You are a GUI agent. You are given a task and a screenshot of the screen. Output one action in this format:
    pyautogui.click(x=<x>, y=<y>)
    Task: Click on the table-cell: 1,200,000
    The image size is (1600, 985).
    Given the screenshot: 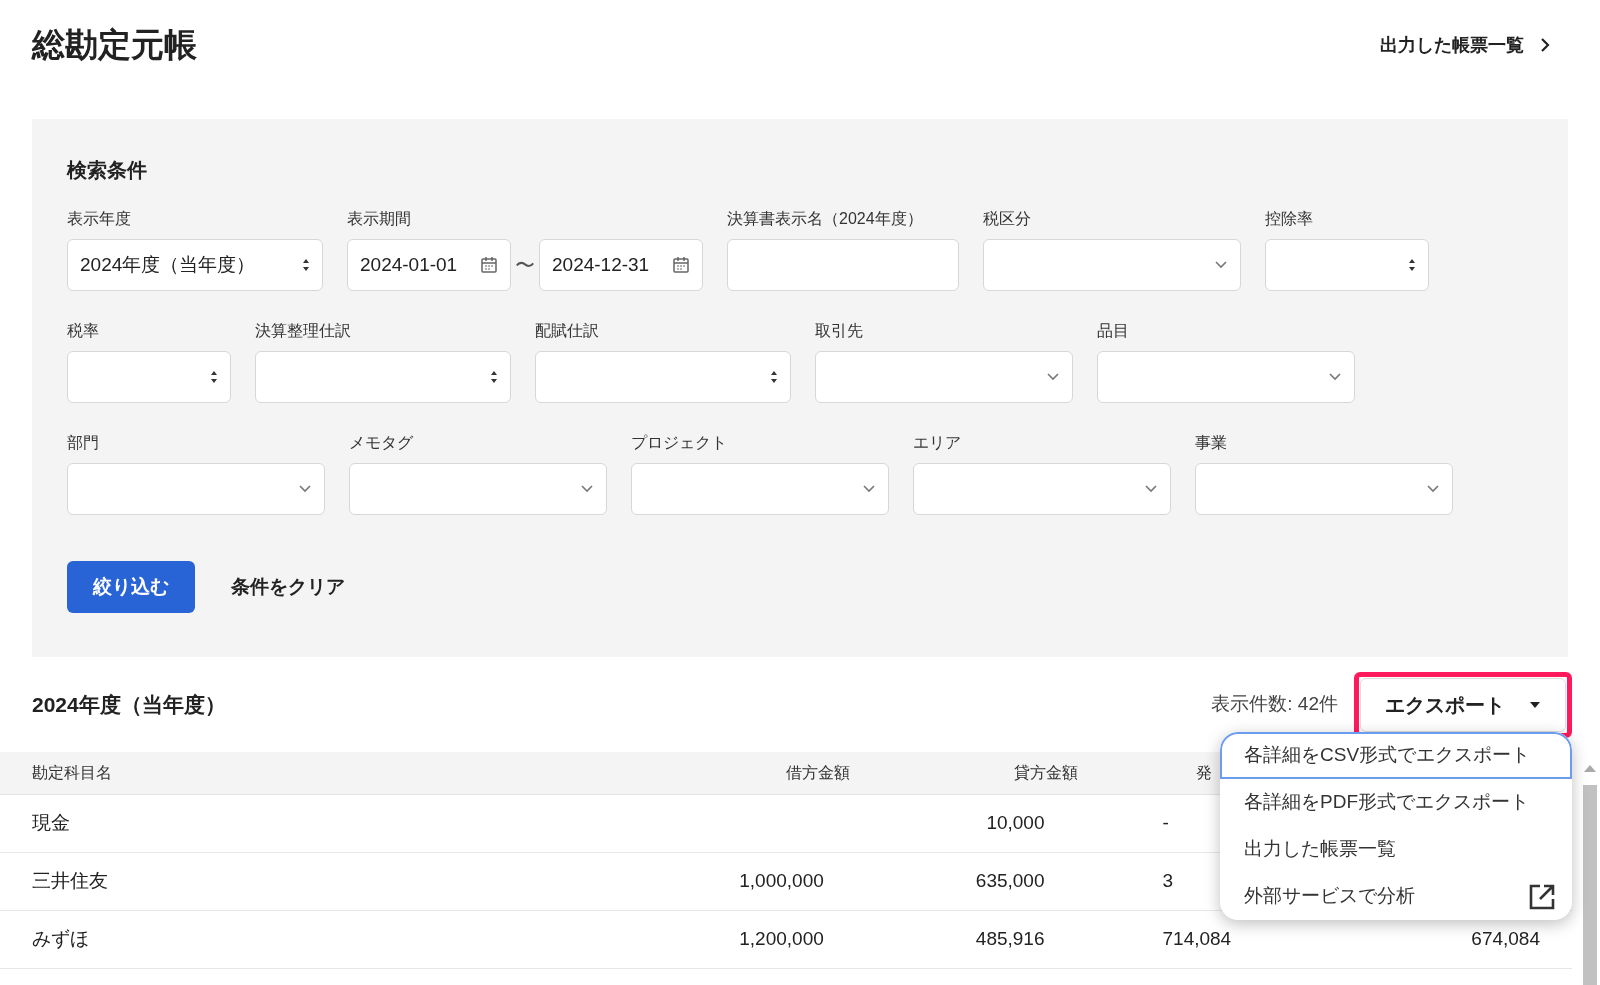 What is the action you would take?
    pyautogui.click(x=781, y=939)
    